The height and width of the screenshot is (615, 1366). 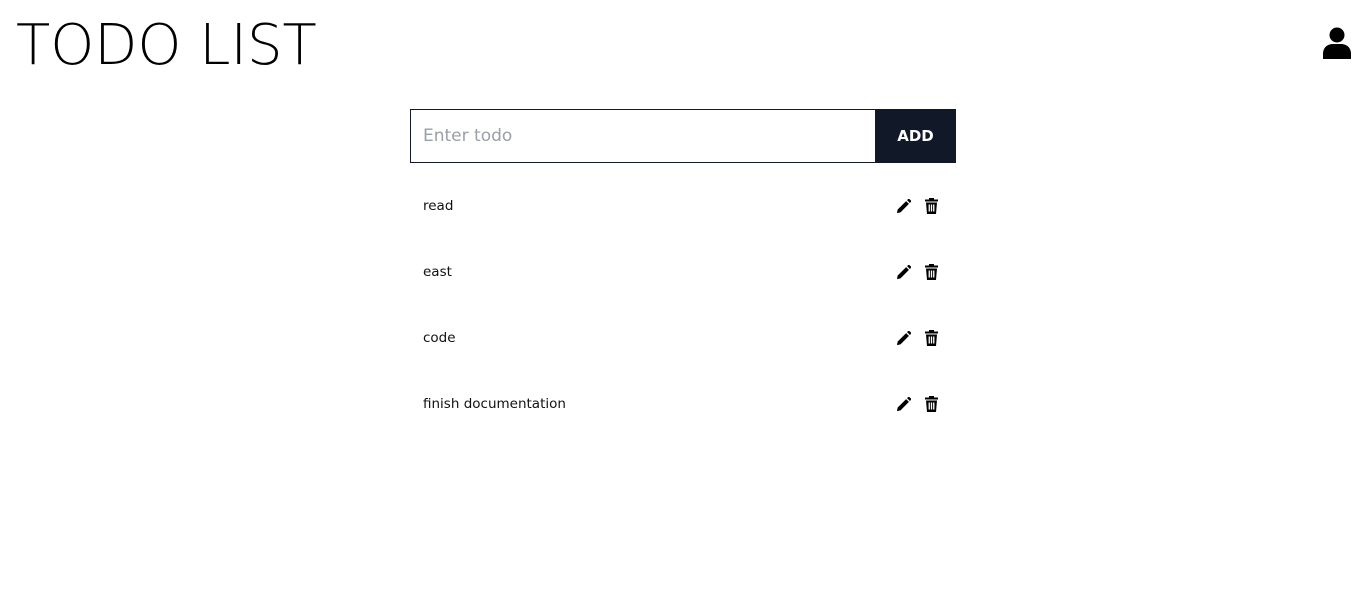 I want to click on todo-item: code, so click(x=683, y=338).